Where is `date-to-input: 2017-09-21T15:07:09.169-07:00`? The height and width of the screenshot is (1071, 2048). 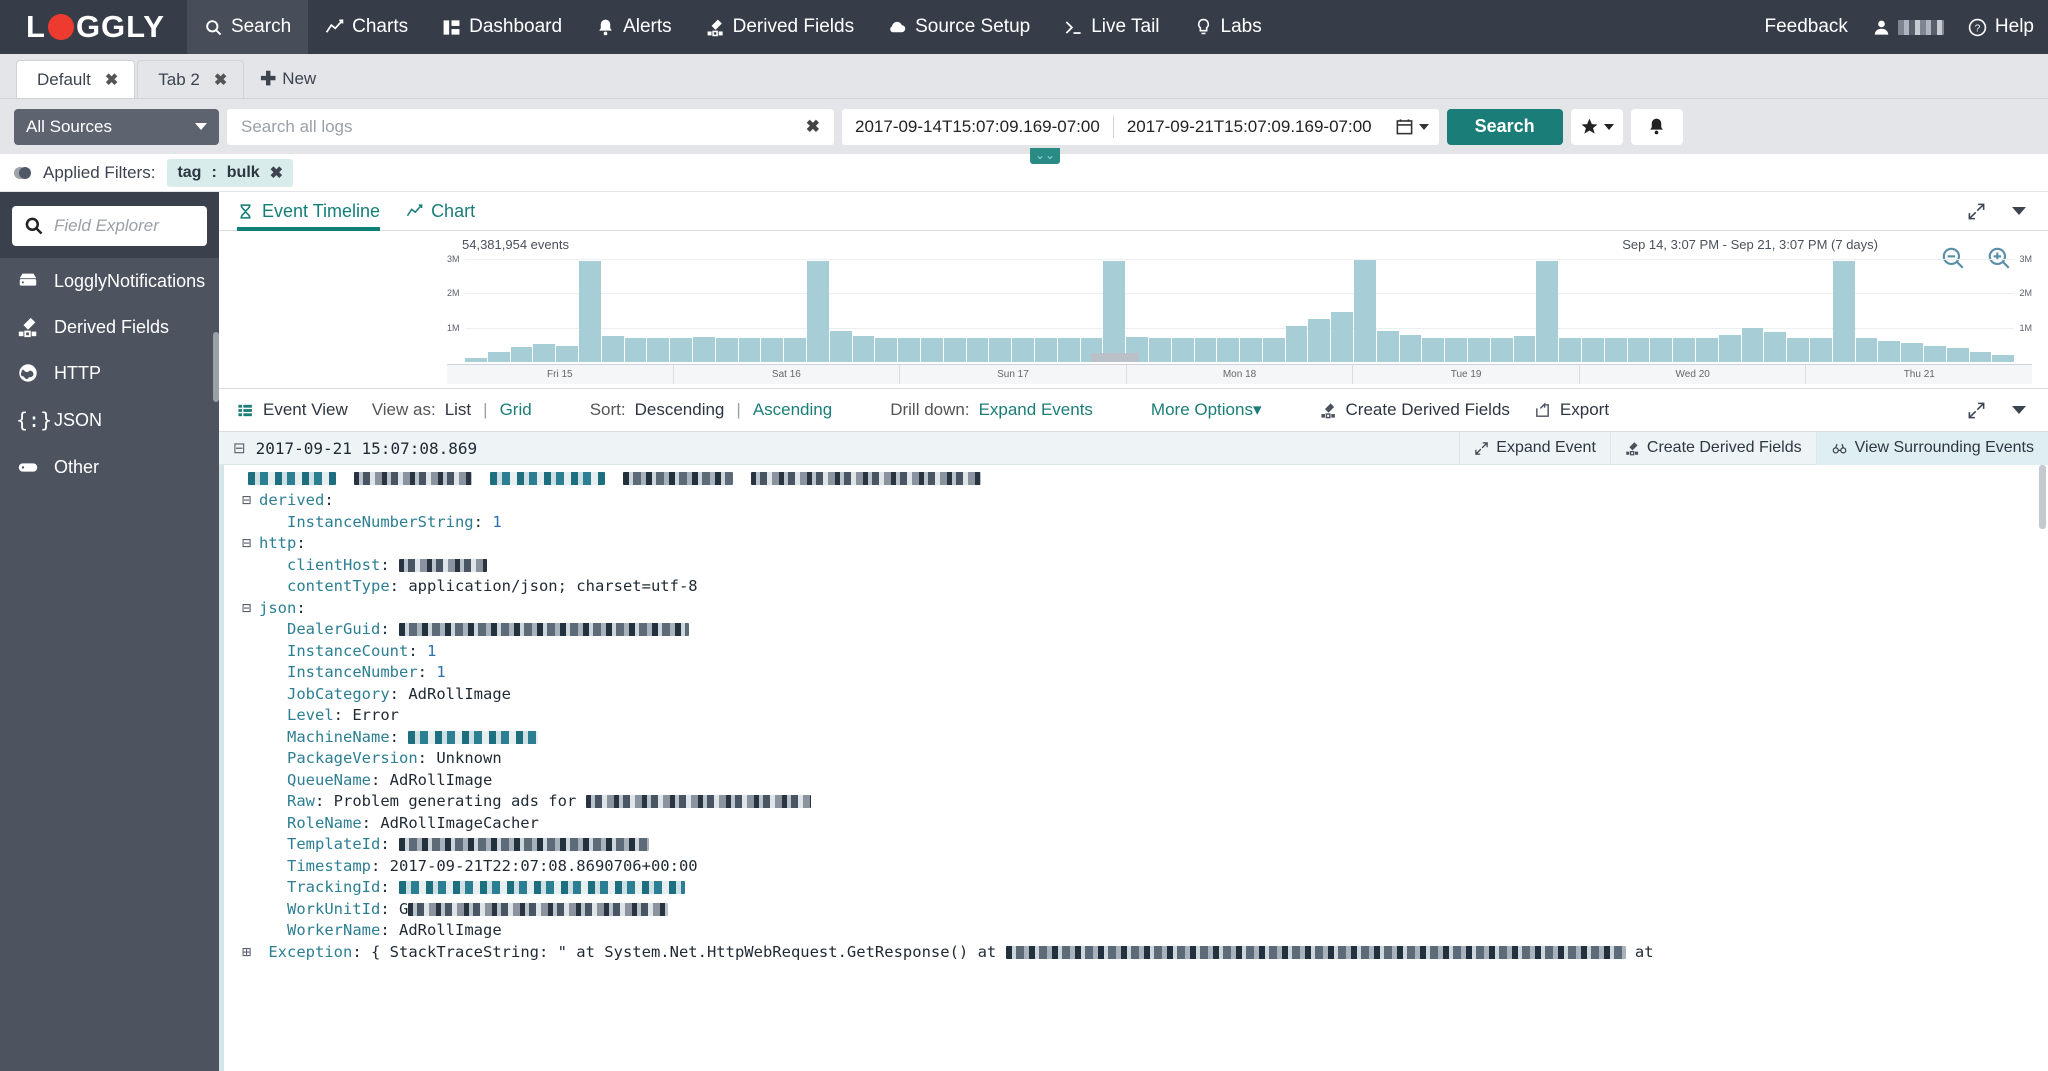
date-to-input: 2017-09-21T15:07:09.169-07:00 is located at coordinates (1249, 127).